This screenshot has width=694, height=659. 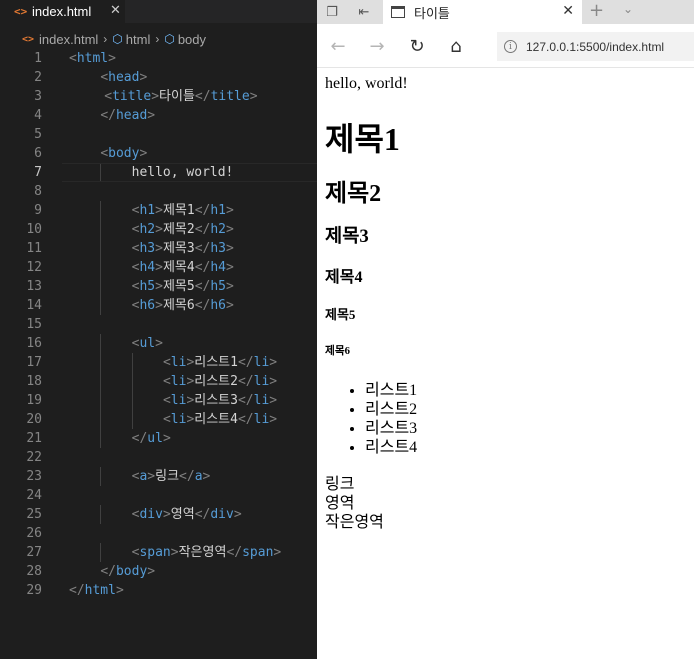 What do you see at coordinates (178, 248) in the screenshot?
I see `text-token: 제목3` at bounding box center [178, 248].